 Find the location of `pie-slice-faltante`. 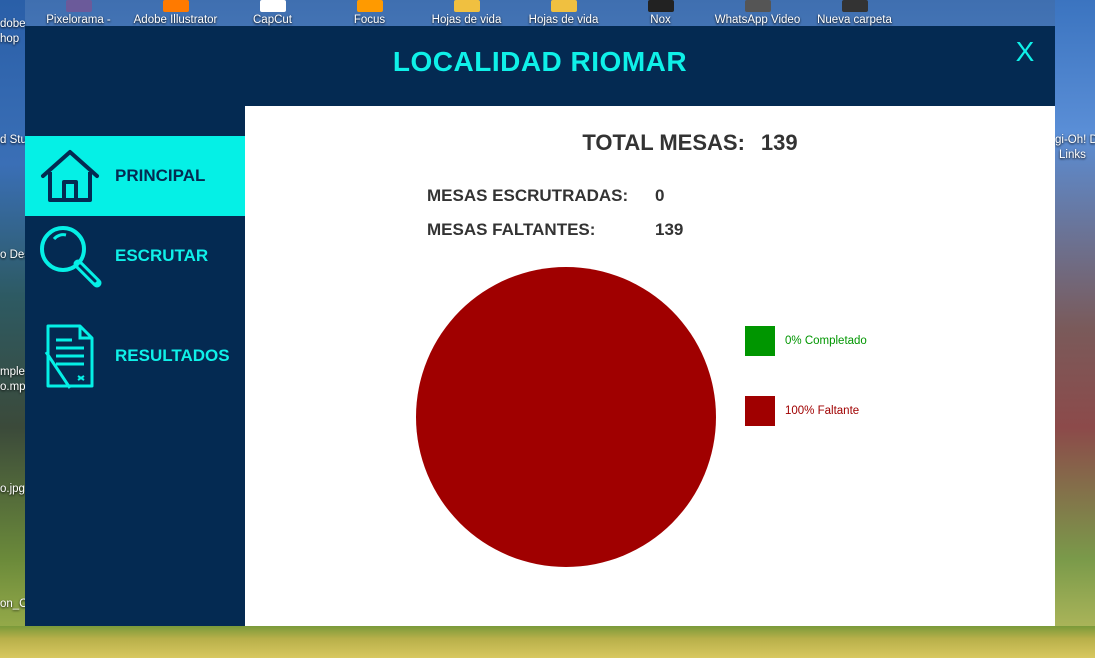

pie-slice-faltante is located at coordinates (566, 417).